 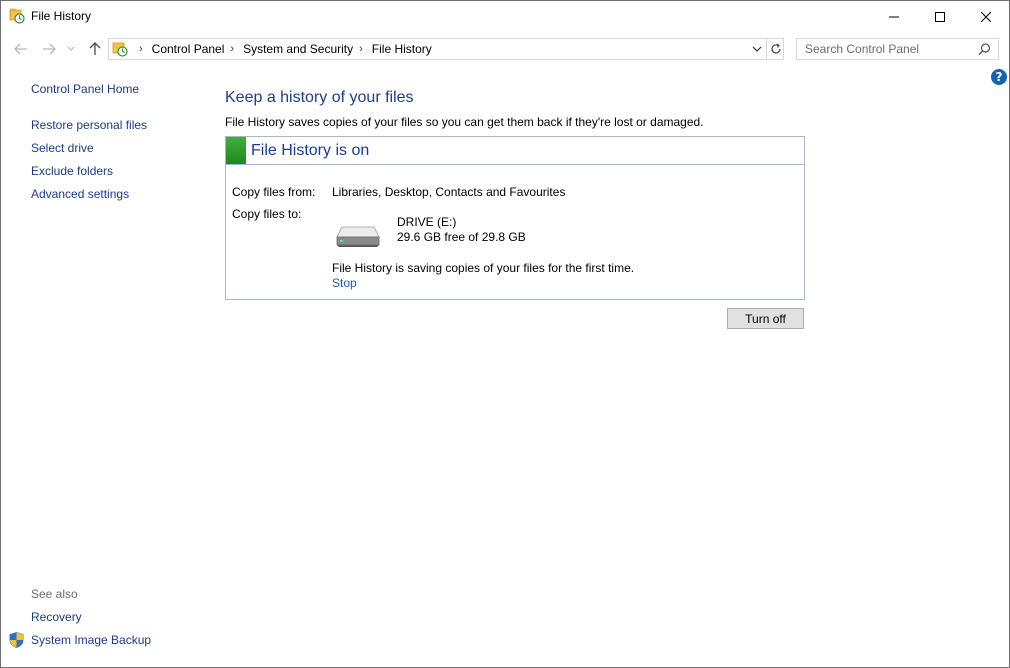 I want to click on advanced-settings-link: Advanced settings, so click(x=80, y=194).